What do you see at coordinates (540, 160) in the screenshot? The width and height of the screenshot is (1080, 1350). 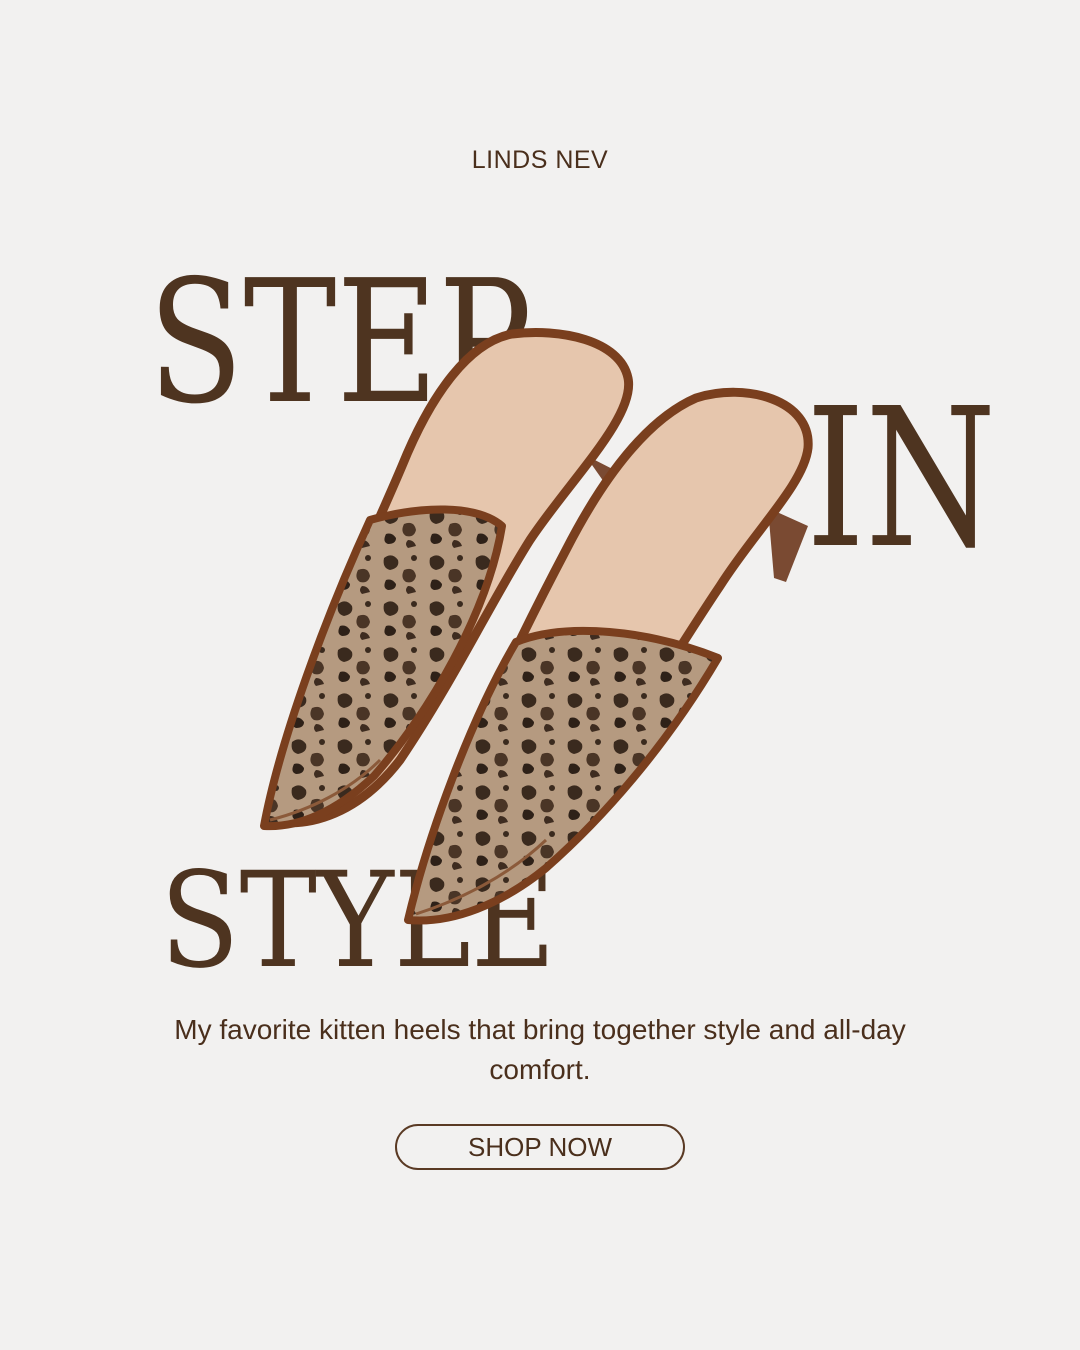 I see `brand-name: LINDS NEV` at bounding box center [540, 160].